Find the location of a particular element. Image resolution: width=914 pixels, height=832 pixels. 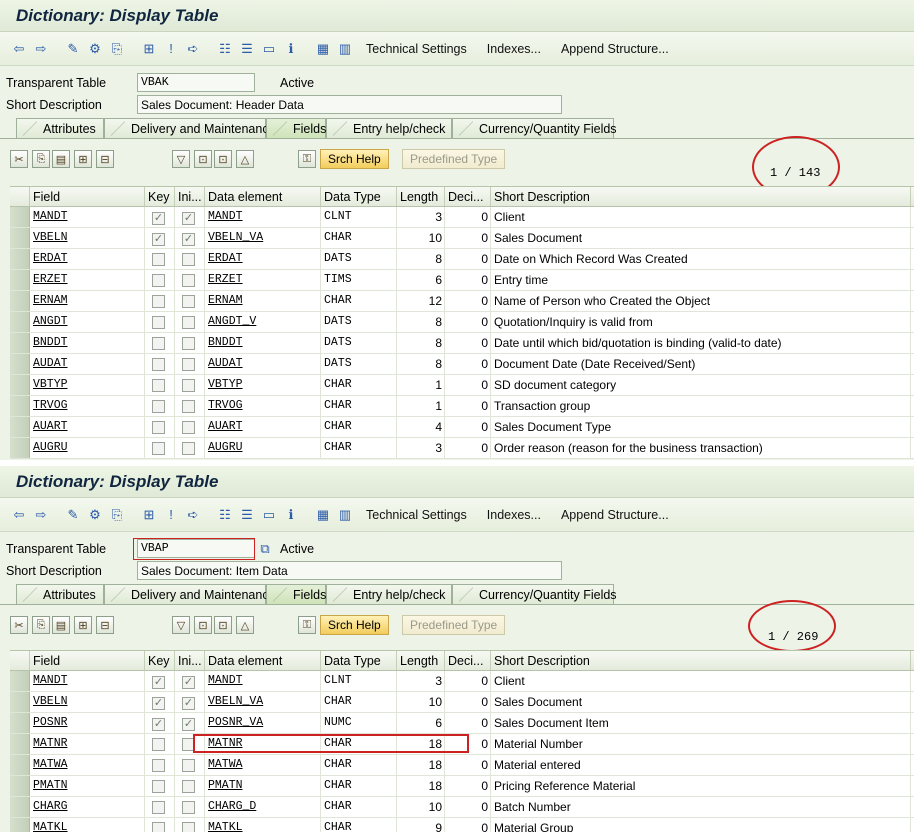

table-row: MATWA MATWA CHAR 18 0 Material entered is located at coordinates (462, 765).